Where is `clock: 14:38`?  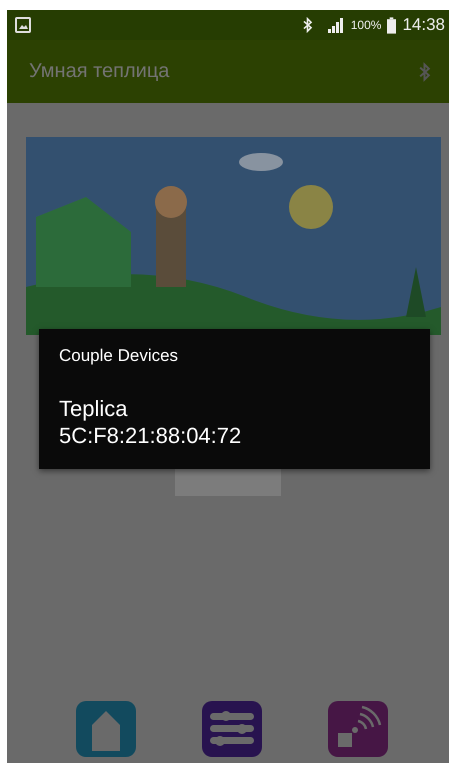 clock: 14:38 is located at coordinates (423, 25).